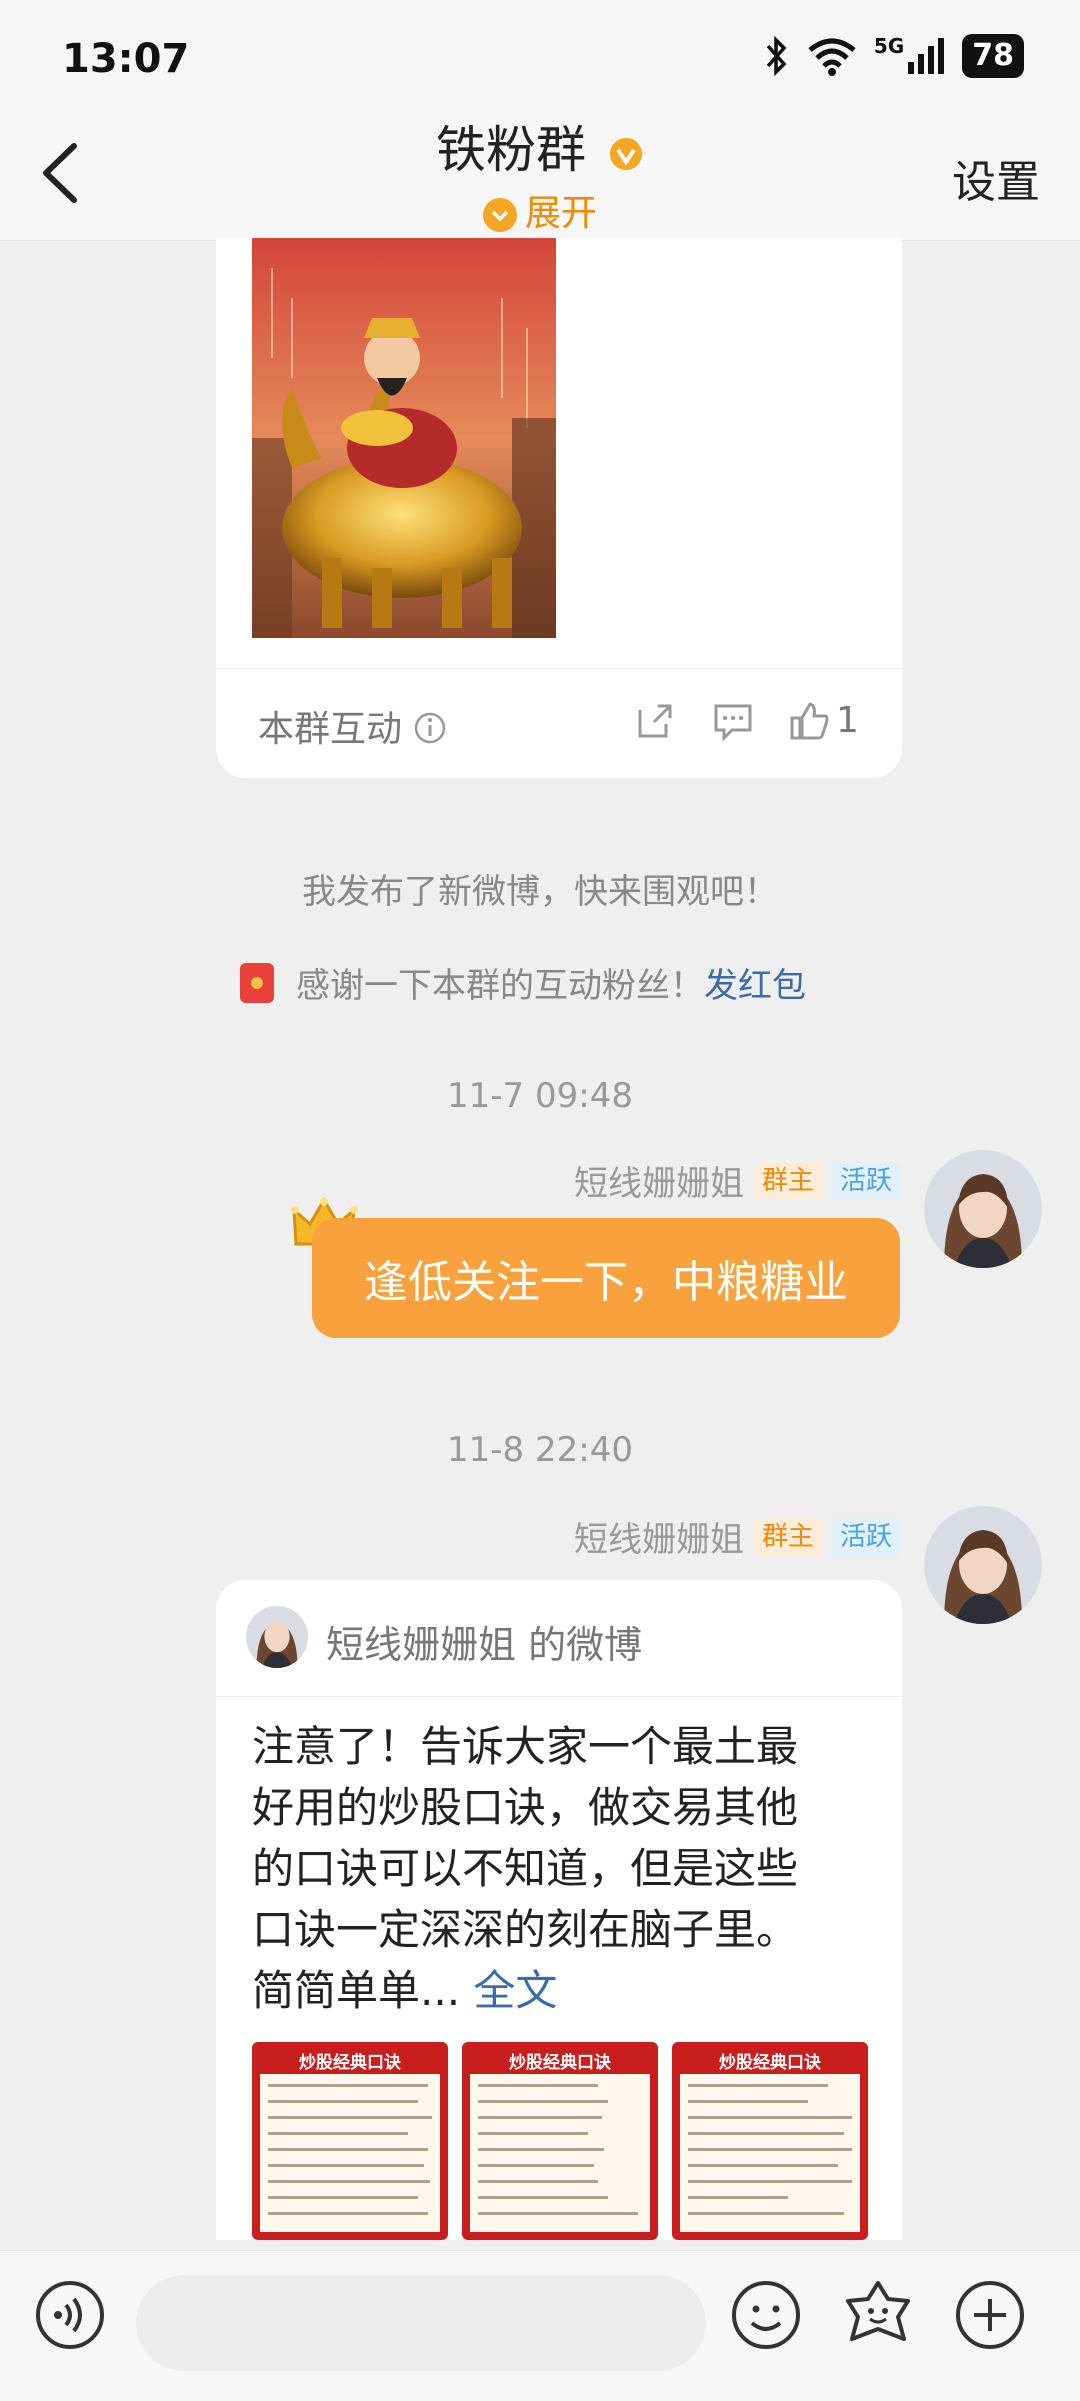 The width and height of the screenshot is (1080, 2401). I want to click on group-title: 铁粉群, so click(540, 146).